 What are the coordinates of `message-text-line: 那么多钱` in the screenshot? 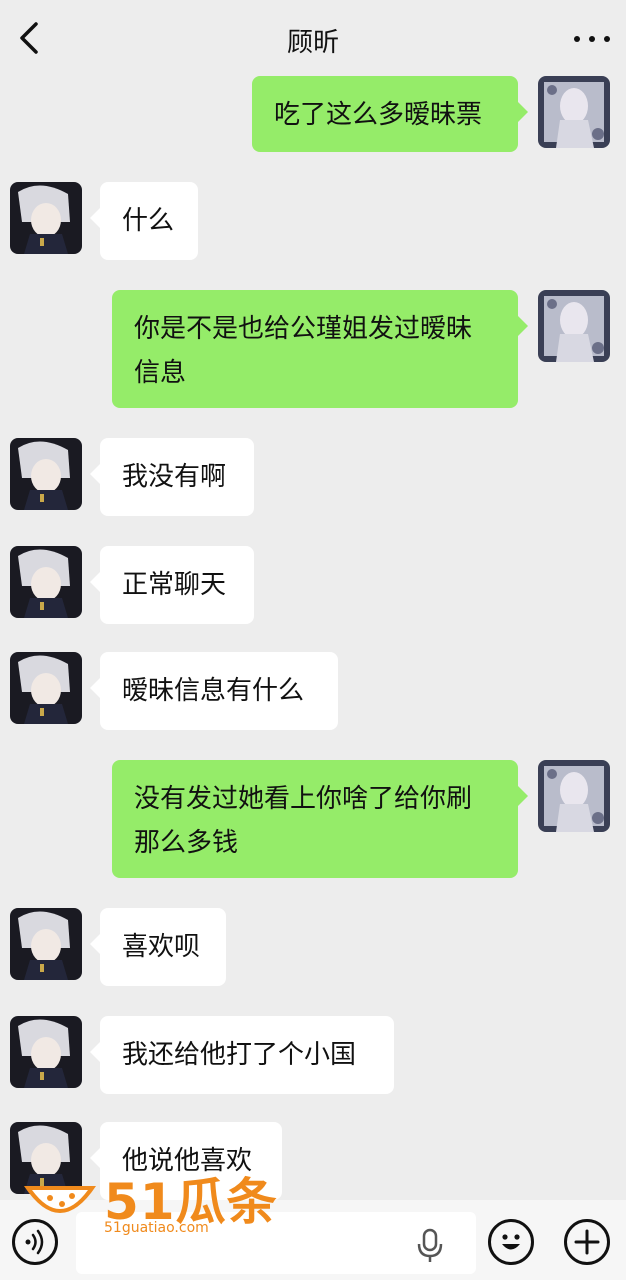 It's located at (186, 843).